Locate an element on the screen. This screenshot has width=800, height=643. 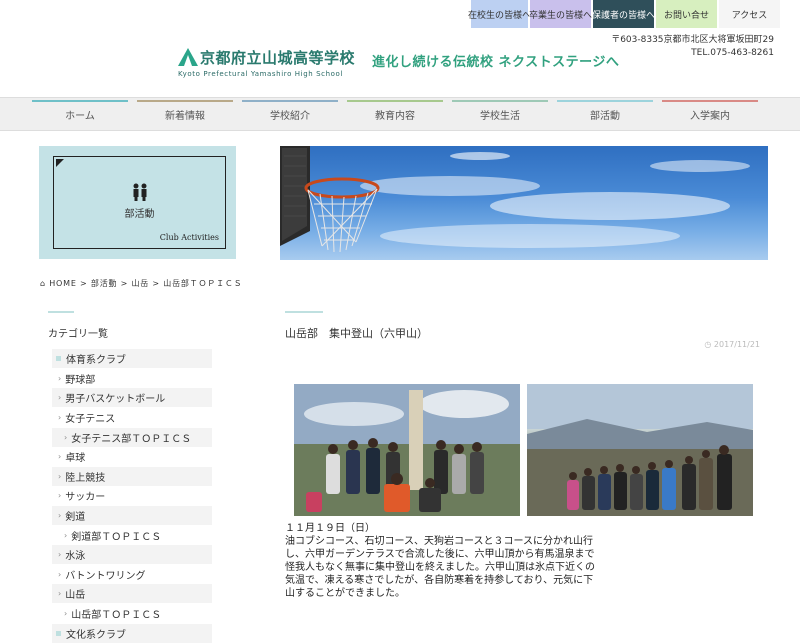
category-item-baton: › バトントワリング is located at coordinates (132, 574).